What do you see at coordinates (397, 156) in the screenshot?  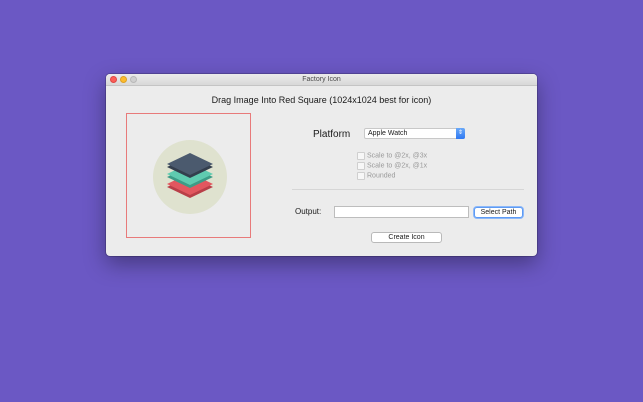 I see `option-label: Scale to @2x, @3x` at bounding box center [397, 156].